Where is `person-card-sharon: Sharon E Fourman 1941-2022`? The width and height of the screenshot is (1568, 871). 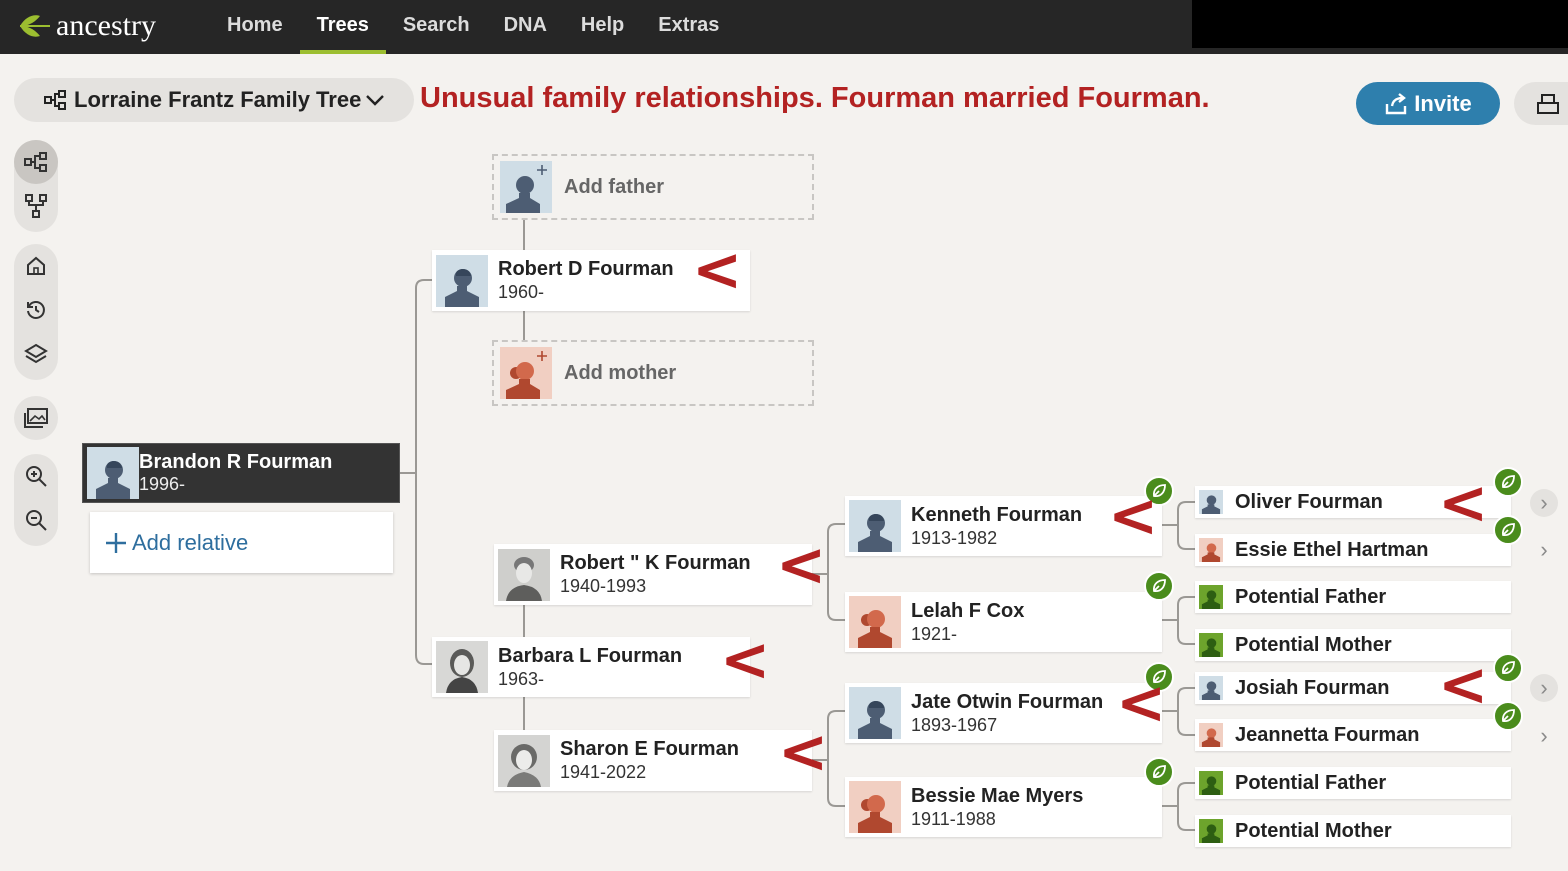 person-card-sharon: Sharon E Fourman 1941-2022 is located at coordinates (653, 760).